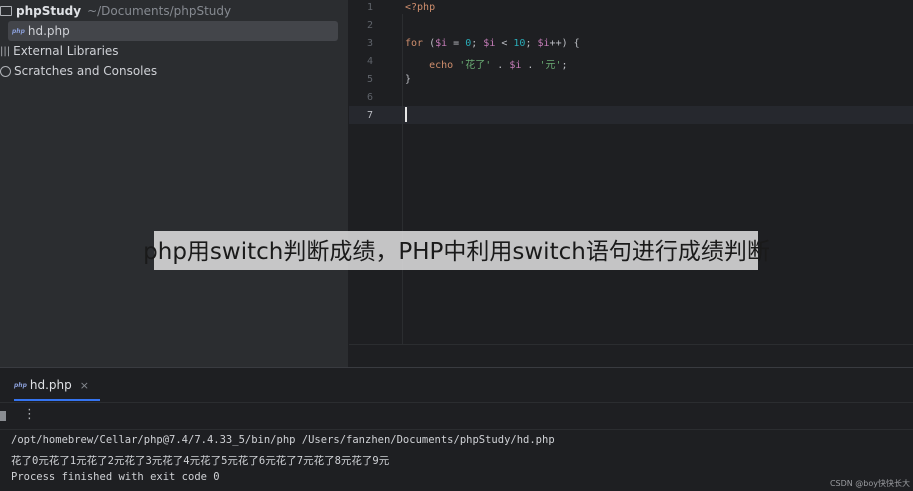 The height and width of the screenshot is (491, 913). What do you see at coordinates (456, 252) in the screenshot?
I see `caption-title: php用switch判断成绩，PHP中利用switch语句进行成绩判断` at bounding box center [456, 252].